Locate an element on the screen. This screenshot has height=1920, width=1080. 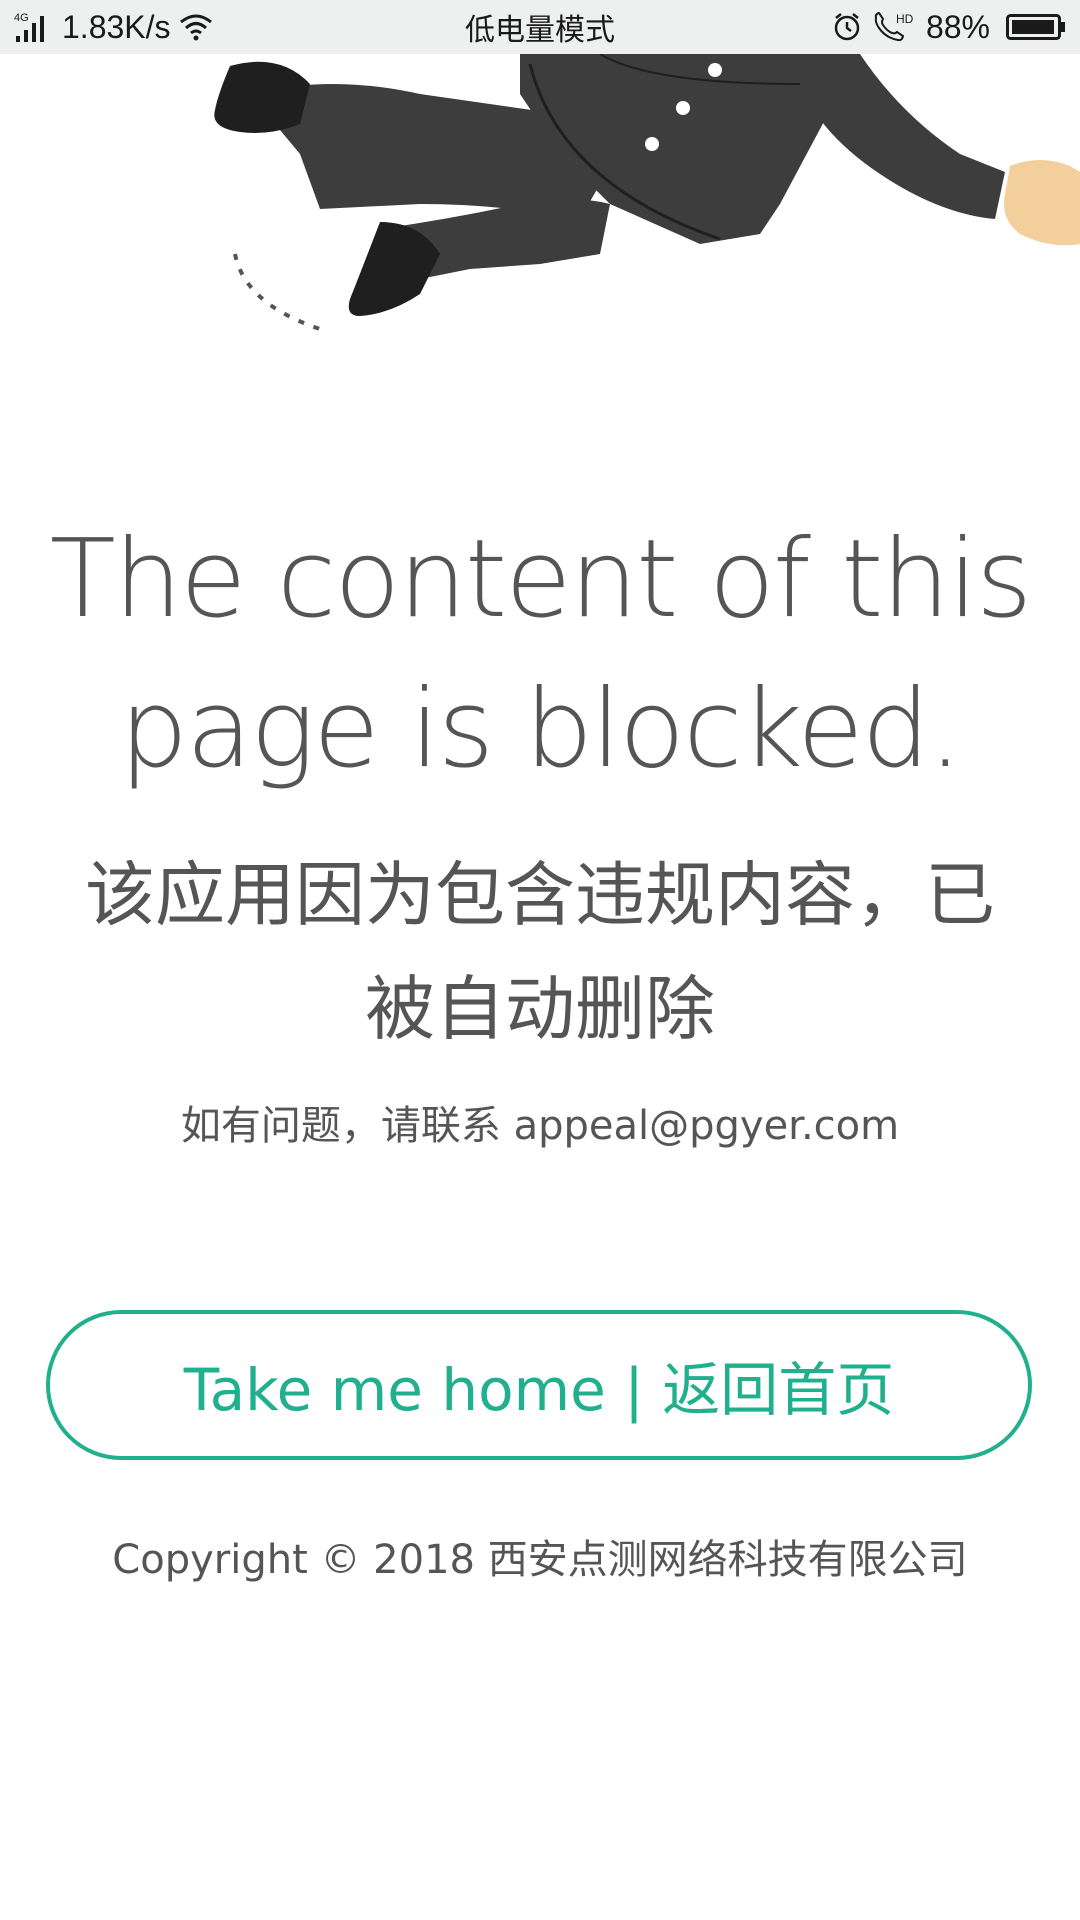
status-bar-right: HD 88% is located at coordinates (949, 27).